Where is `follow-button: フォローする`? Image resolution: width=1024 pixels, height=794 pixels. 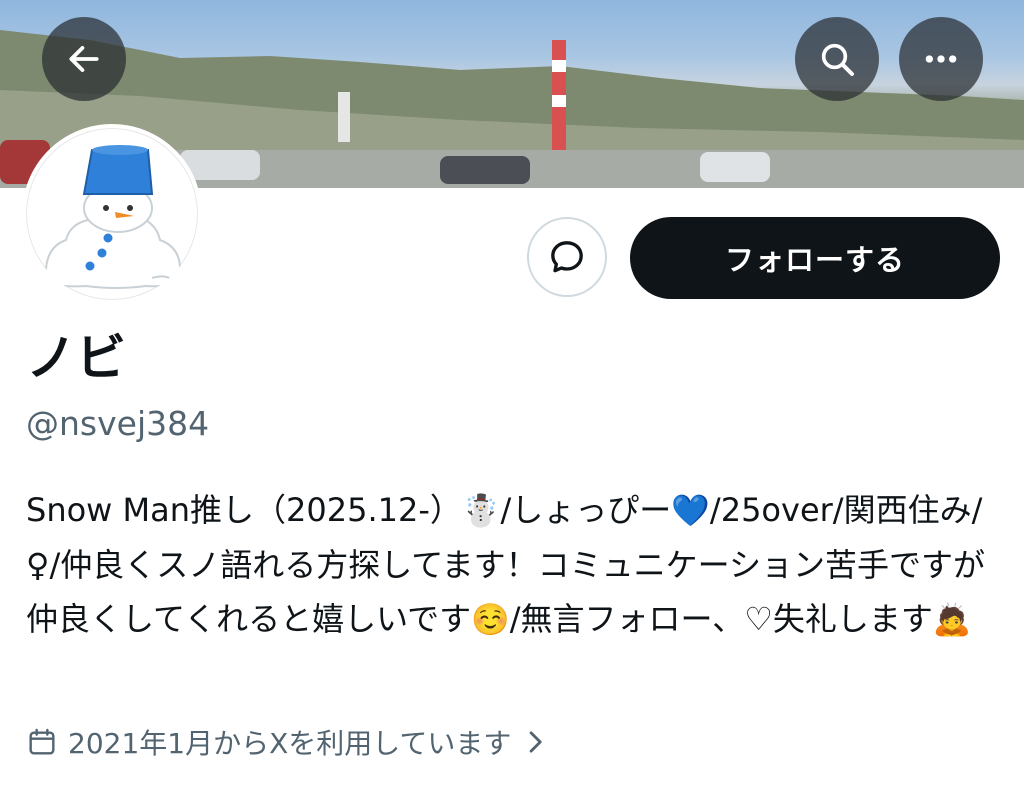 follow-button: フォローする is located at coordinates (815, 258).